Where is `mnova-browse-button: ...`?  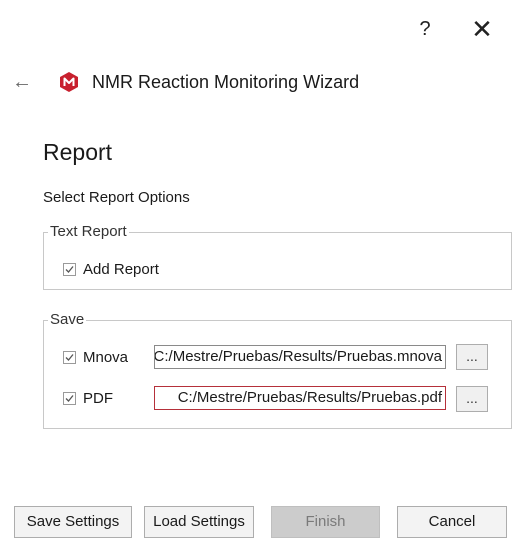
mnova-browse-button: ... is located at coordinates (472, 357).